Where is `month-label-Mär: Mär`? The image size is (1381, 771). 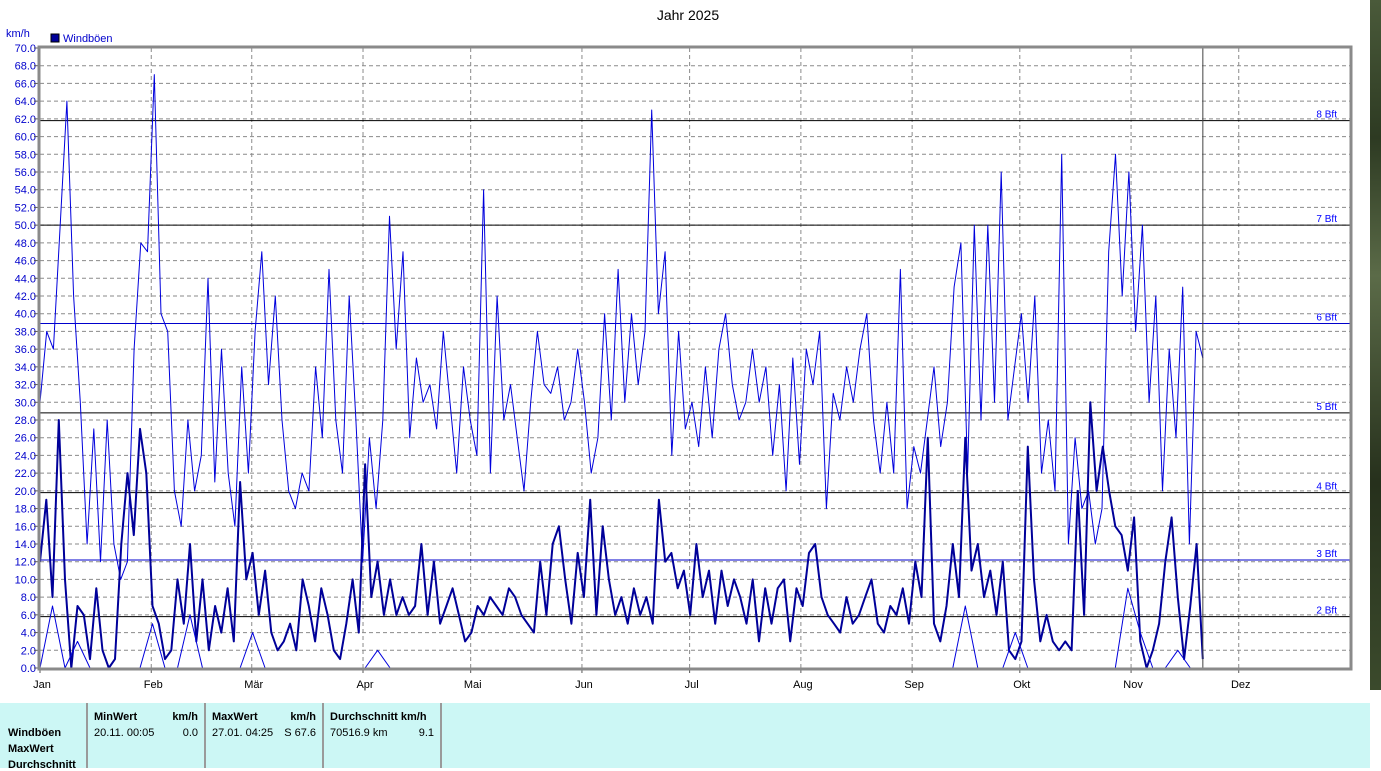
month-label-Mär: Mär is located at coordinates (253, 685).